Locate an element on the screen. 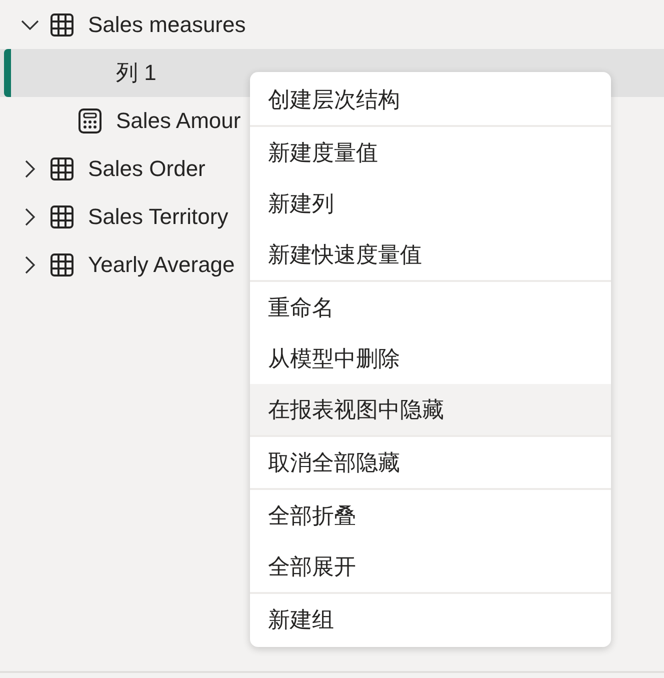 This screenshot has height=678, width=664. tree-item-label: 列 1 is located at coordinates (136, 73).